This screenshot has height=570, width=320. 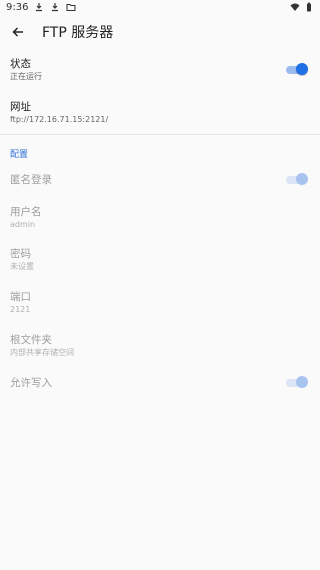 What do you see at coordinates (19, 155) in the screenshot?
I see `section-header-config: 配置` at bounding box center [19, 155].